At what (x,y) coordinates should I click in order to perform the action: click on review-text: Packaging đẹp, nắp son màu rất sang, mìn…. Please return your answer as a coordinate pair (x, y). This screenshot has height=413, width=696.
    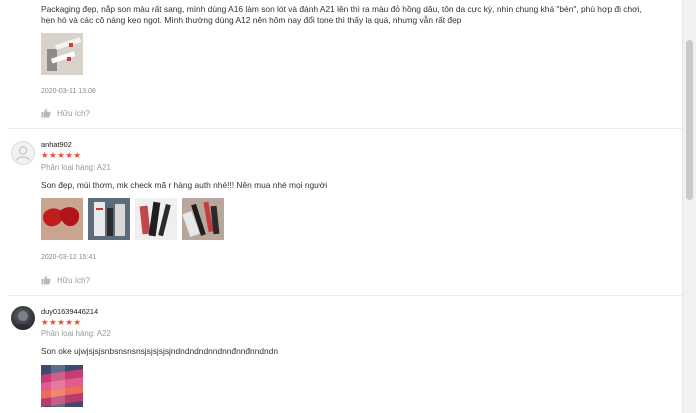
    Looking at the image, I should click on (341, 14).